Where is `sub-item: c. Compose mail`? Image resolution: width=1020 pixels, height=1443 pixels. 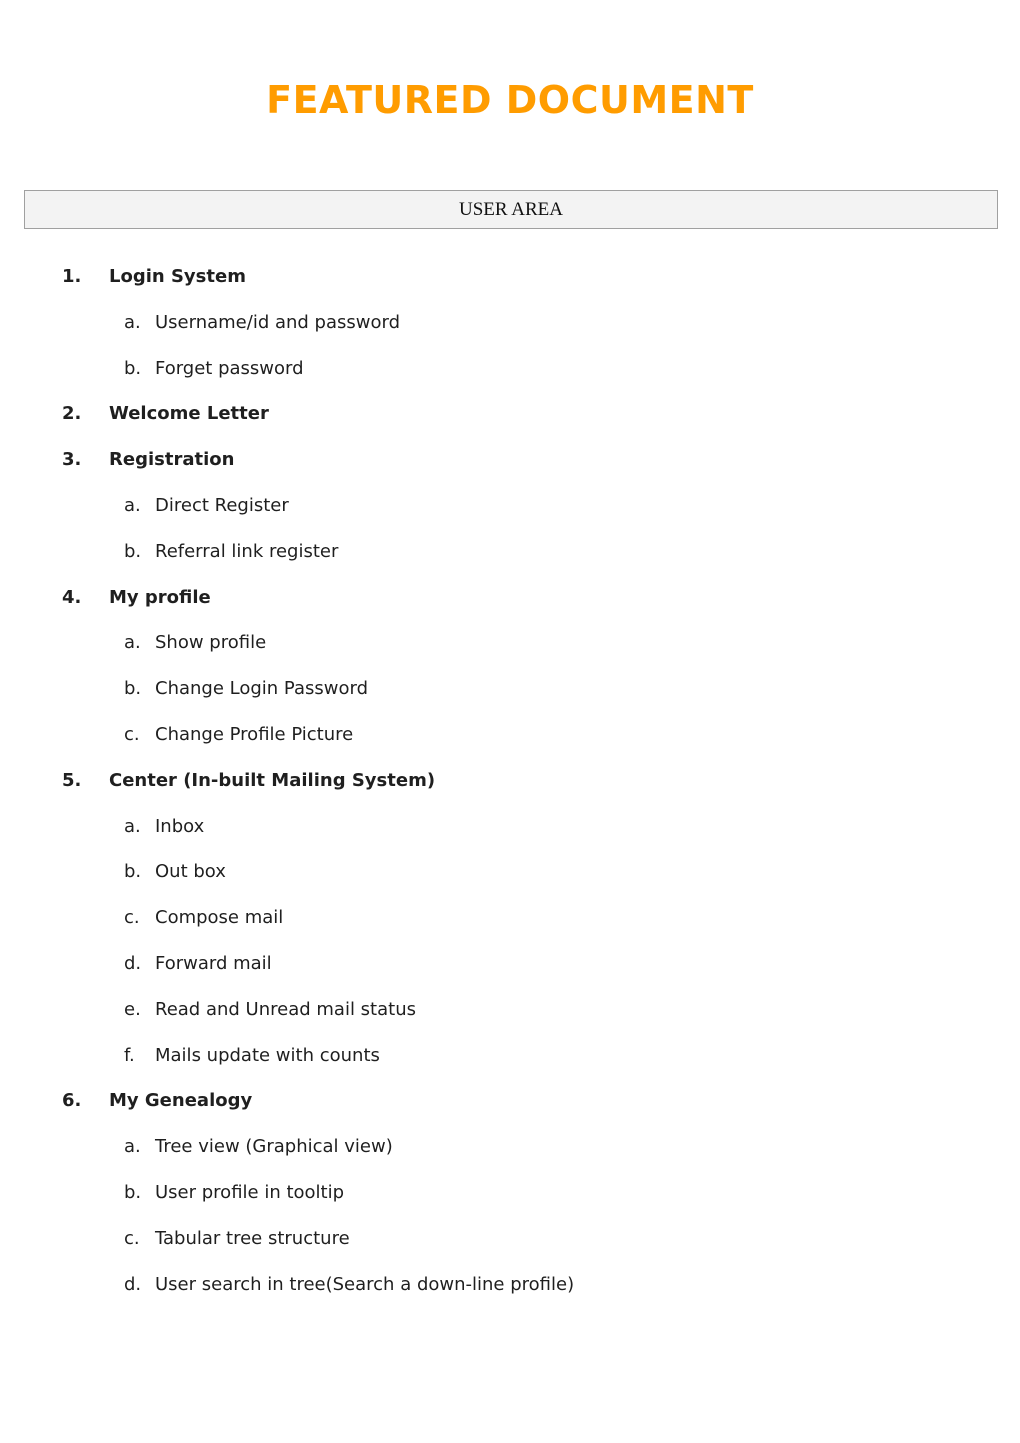
sub-item: c. Compose mail is located at coordinates (510, 928).